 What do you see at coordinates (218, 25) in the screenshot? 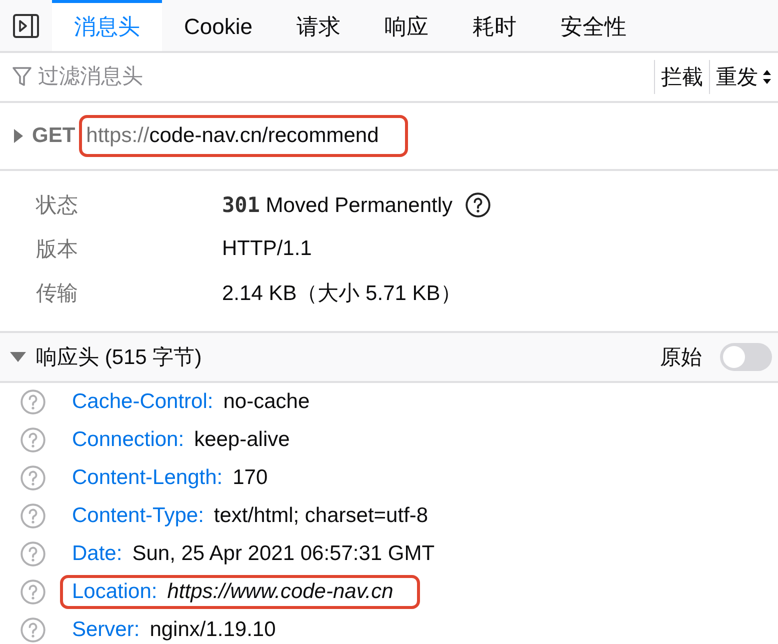
I see `tab: Cookie` at bounding box center [218, 25].